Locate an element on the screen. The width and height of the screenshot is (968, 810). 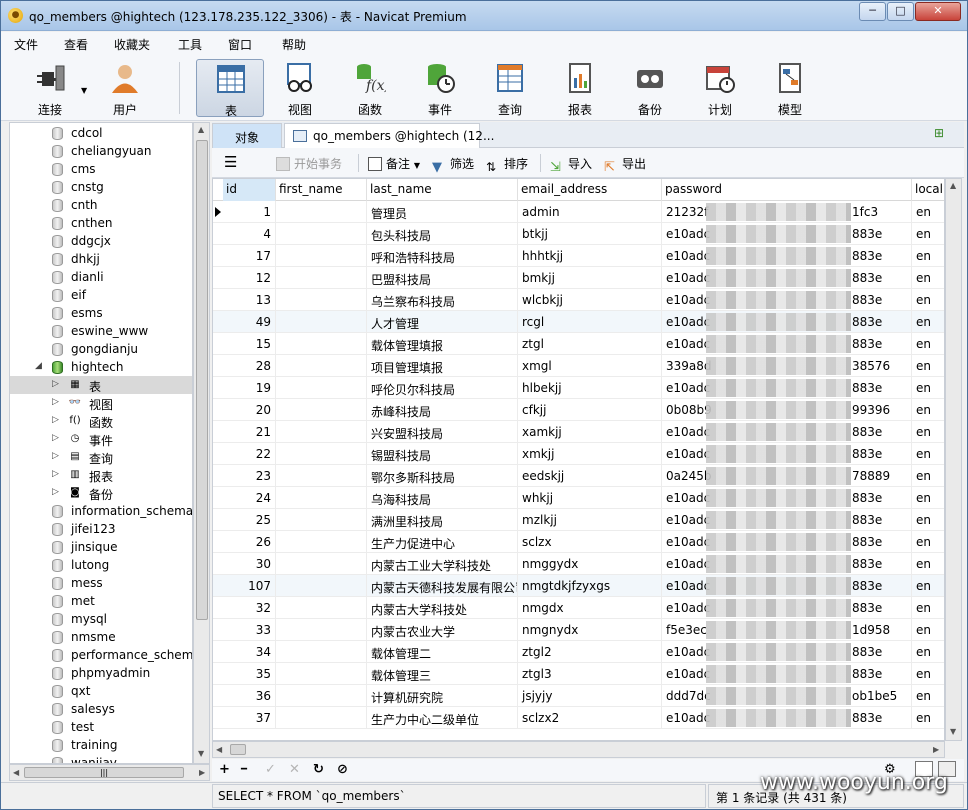
table-row: 13 乌兰察布科技局 wlcbkjj e10adc 883e en is located at coordinates (578, 300).